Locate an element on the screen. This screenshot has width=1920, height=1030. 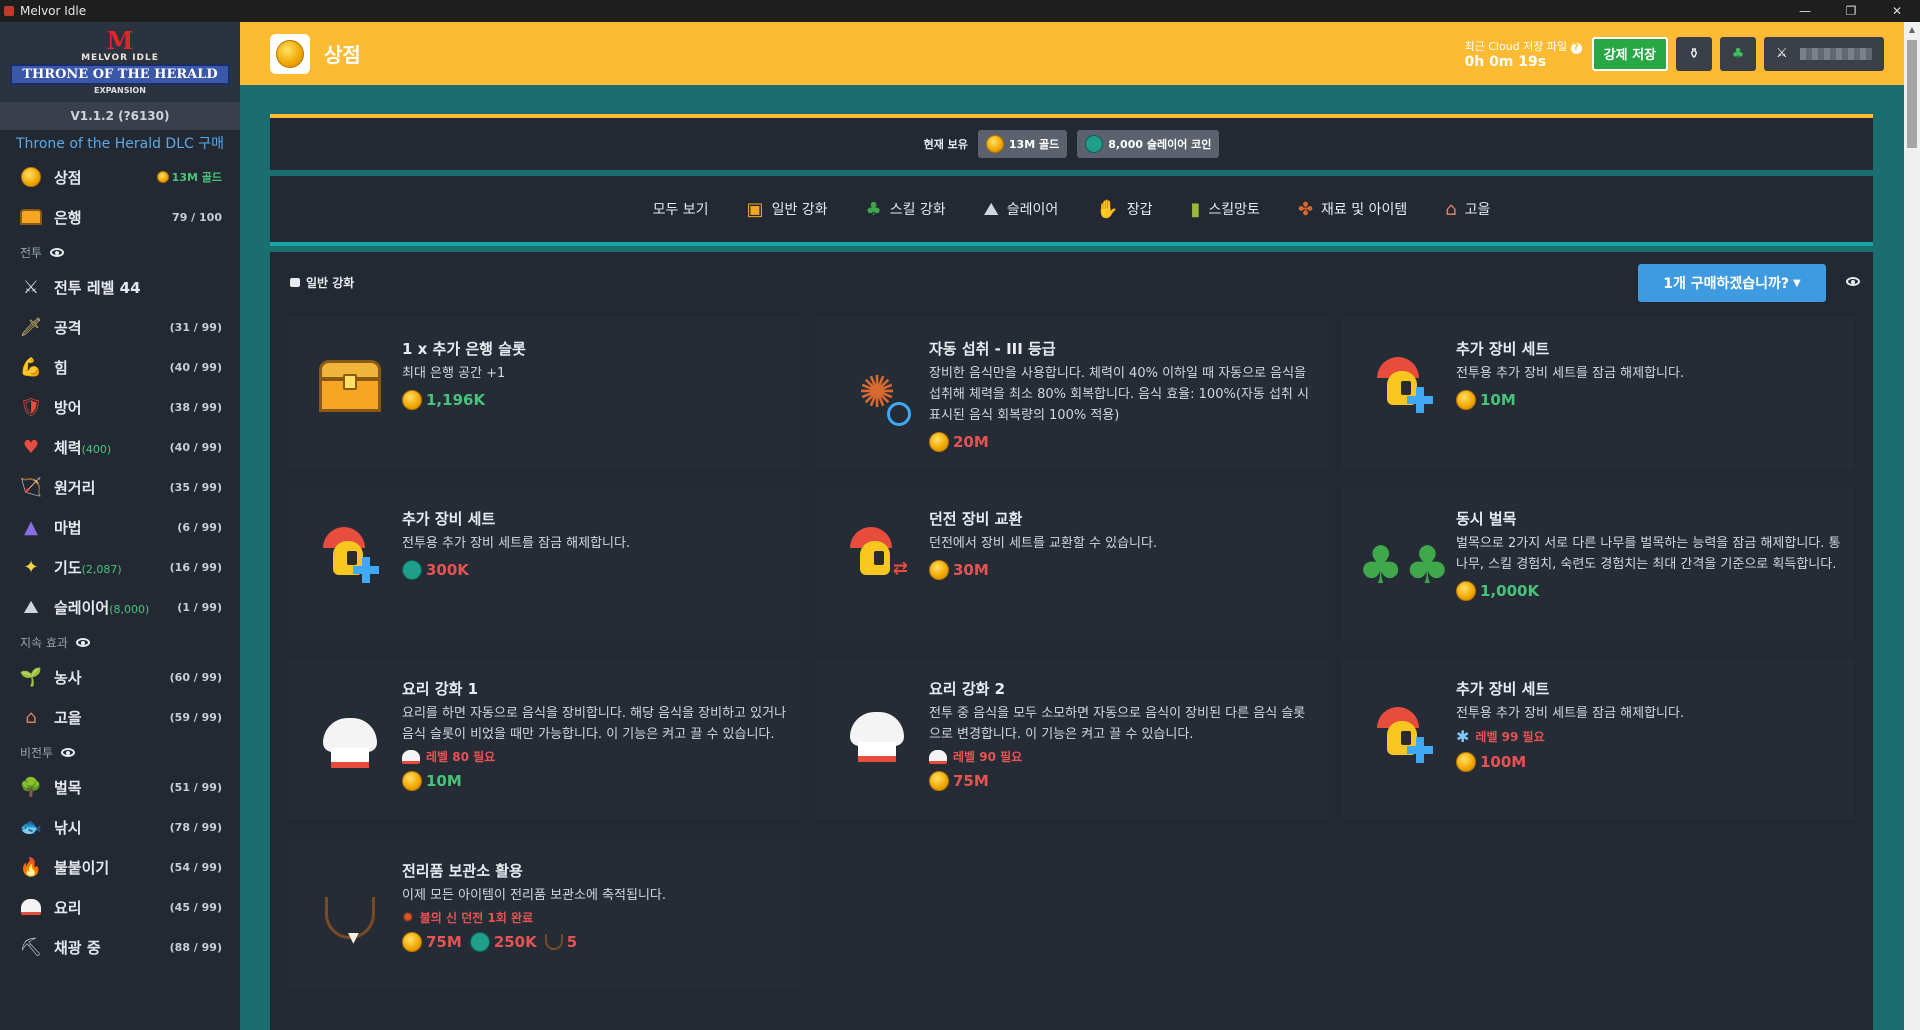
dlc-purchase-link: Throne of the Herald DLC 구매 is located at coordinates (120, 143).